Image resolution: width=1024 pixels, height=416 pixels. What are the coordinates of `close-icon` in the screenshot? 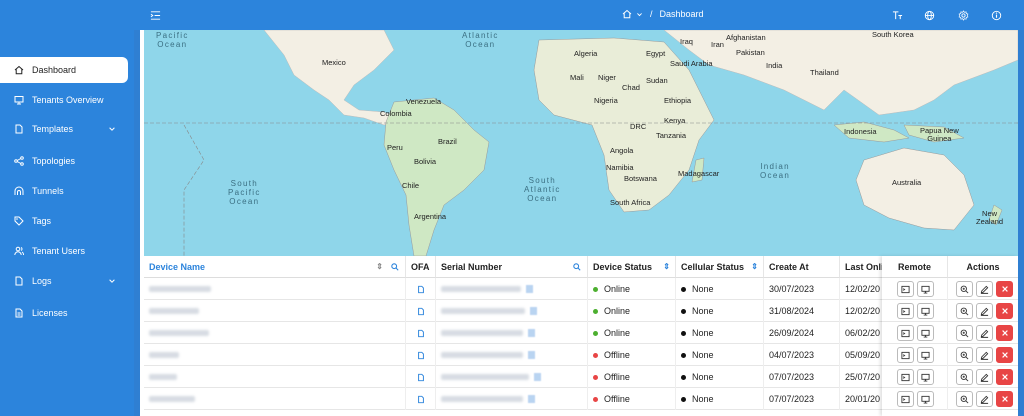 It's located at (1004, 289).